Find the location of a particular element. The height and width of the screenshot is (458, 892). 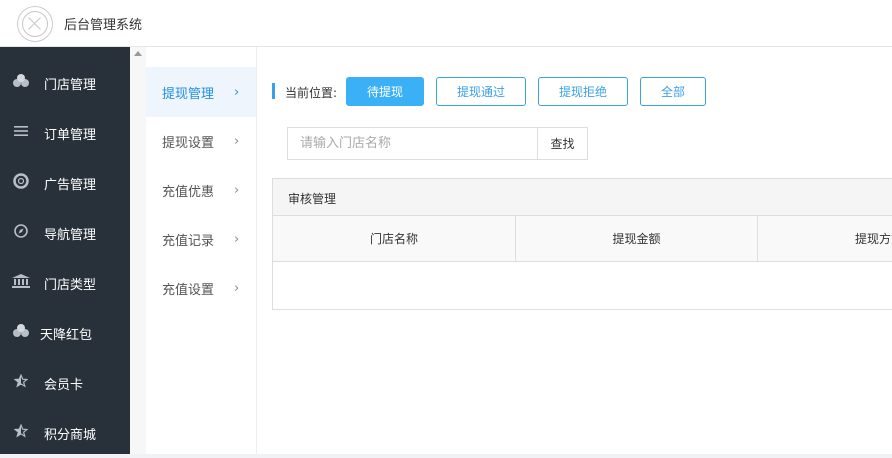

tab-withdraw-approved: 提现通过 is located at coordinates (481, 91).